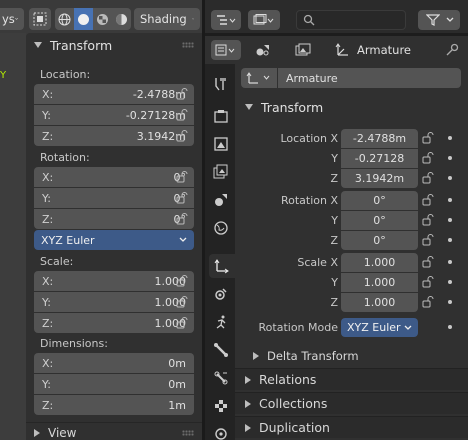  What do you see at coordinates (222, 266) in the screenshot?
I see `tab-object` at bounding box center [222, 266].